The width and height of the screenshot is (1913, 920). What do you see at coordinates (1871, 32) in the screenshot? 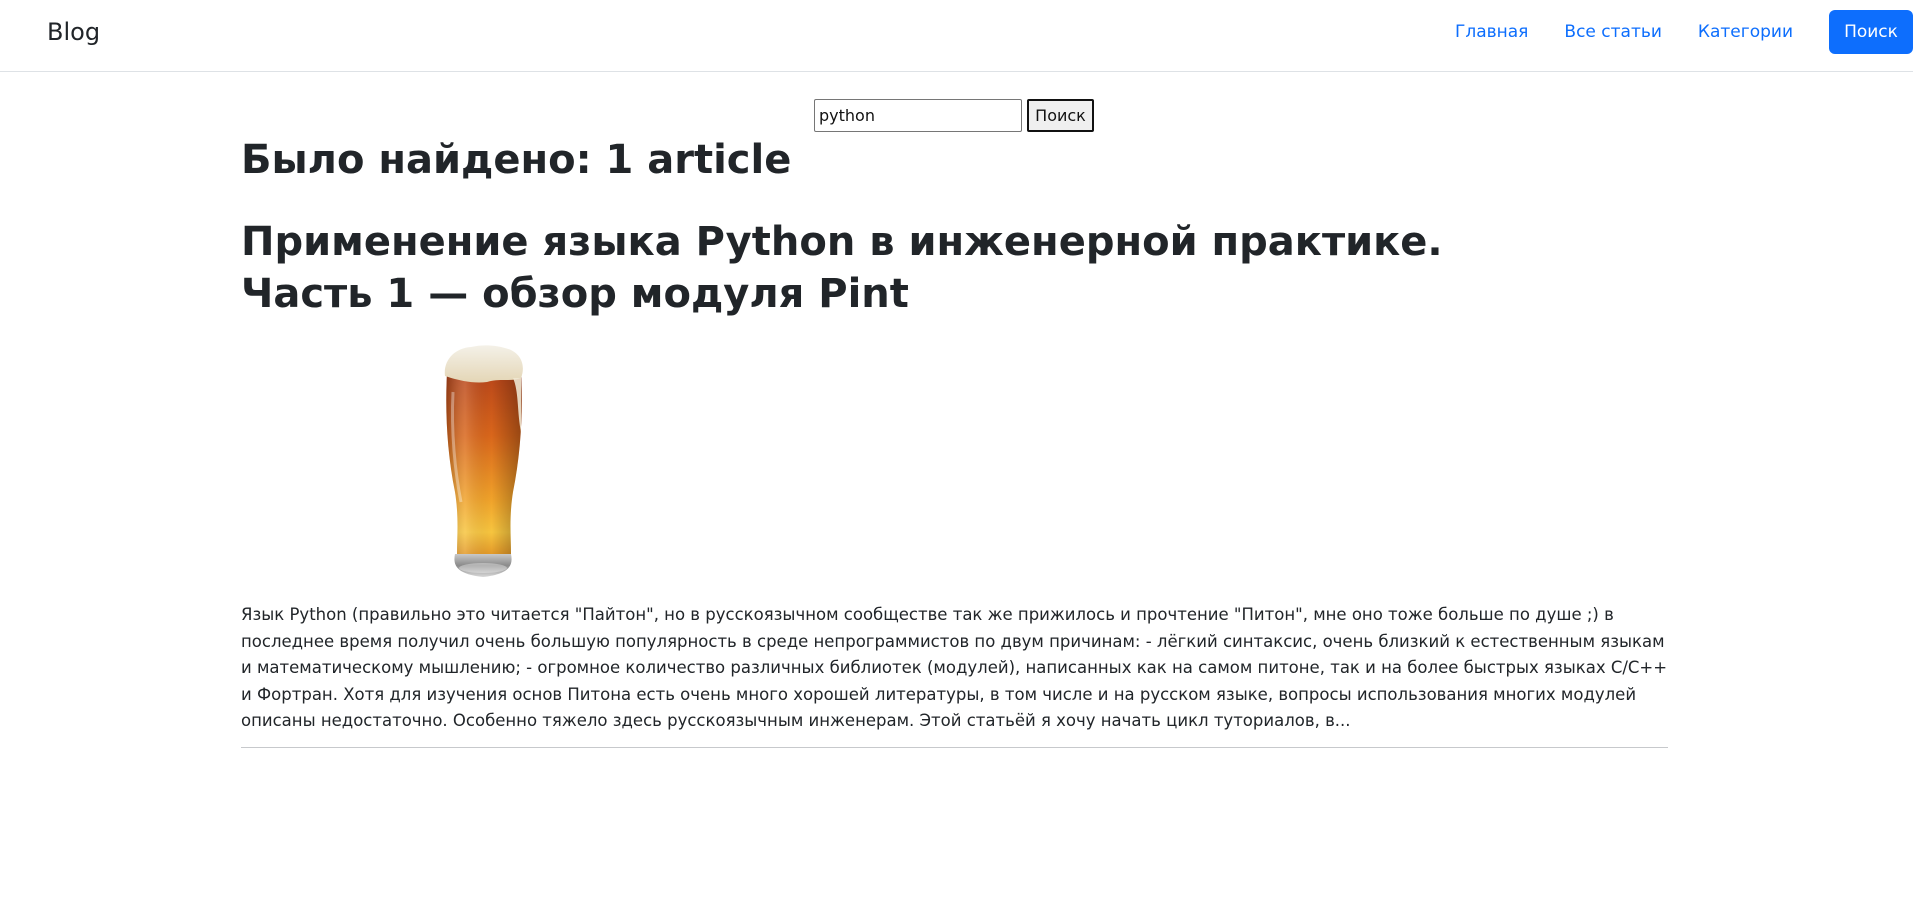
I see `nav-search-button: Поиск` at bounding box center [1871, 32].